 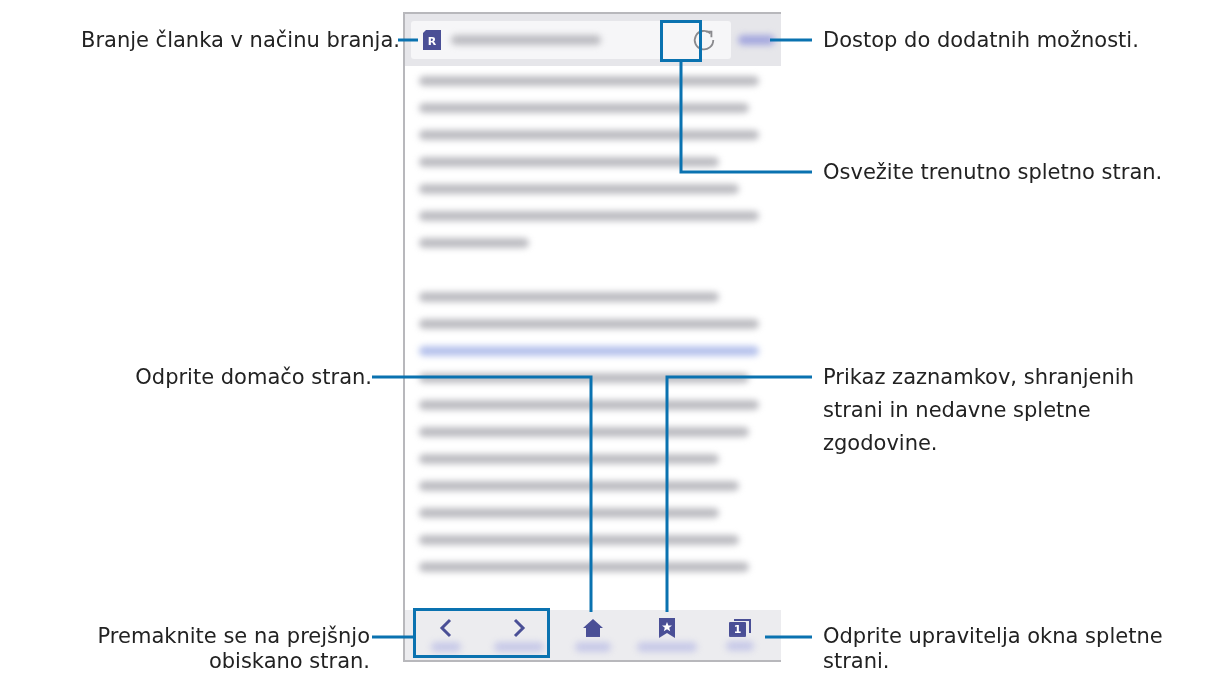 I want to click on address-field: R, so click(x=571, y=40).